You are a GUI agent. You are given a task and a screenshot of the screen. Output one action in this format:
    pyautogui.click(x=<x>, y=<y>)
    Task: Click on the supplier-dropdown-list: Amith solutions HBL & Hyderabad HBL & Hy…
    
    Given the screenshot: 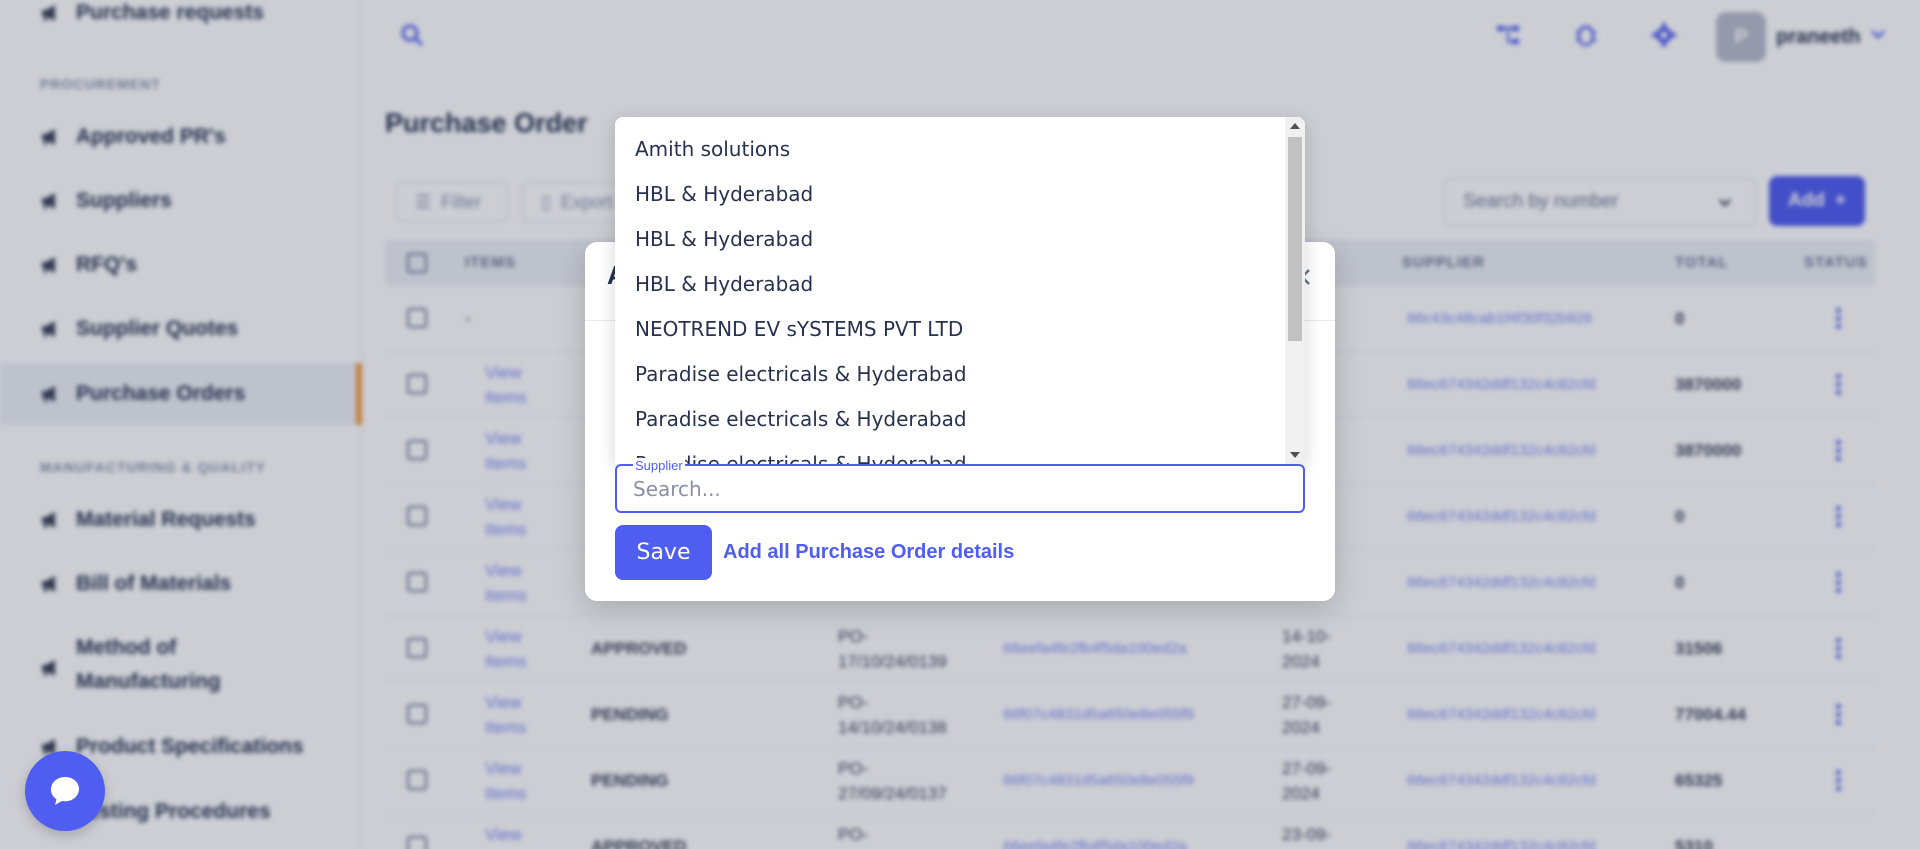 What is the action you would take?
    pyautogui.click(x=960, y=290)
    